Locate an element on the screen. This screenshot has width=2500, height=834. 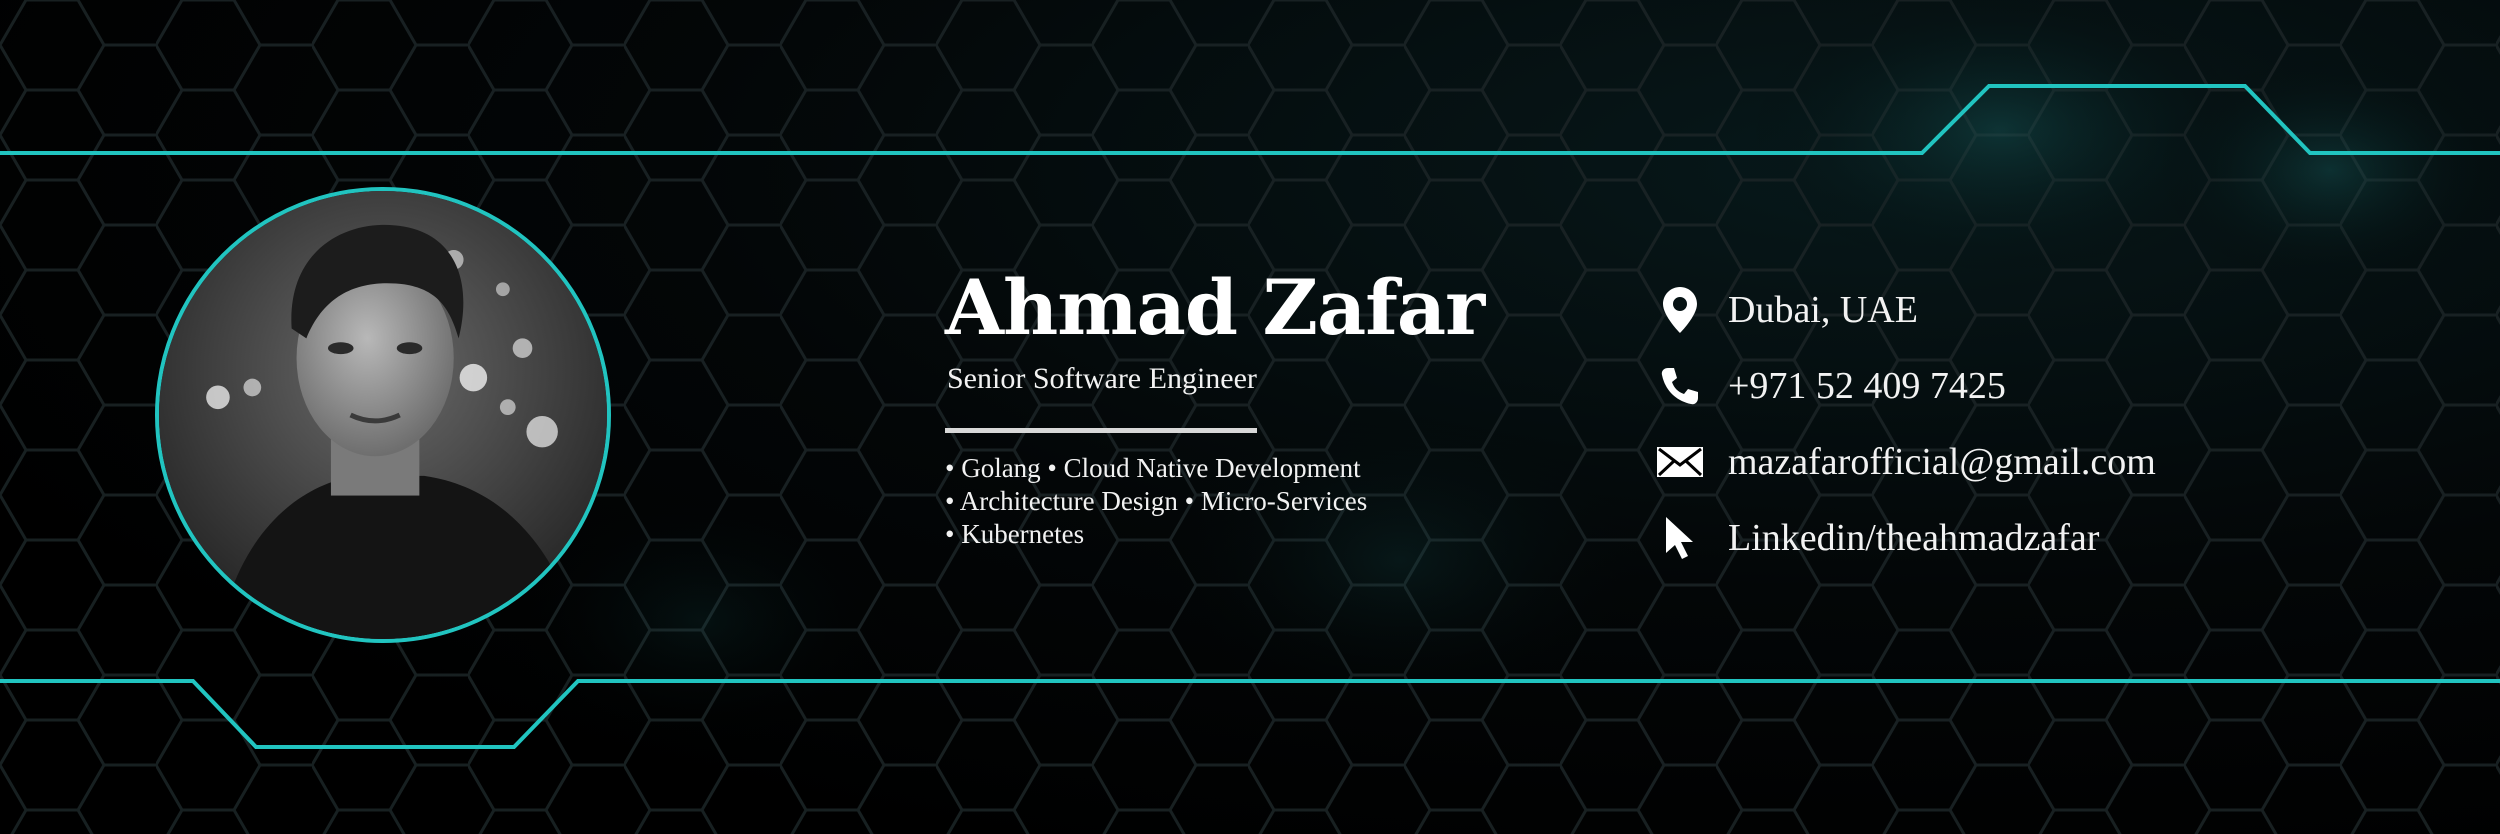
portrait-image is located at coordinates (383, 415).